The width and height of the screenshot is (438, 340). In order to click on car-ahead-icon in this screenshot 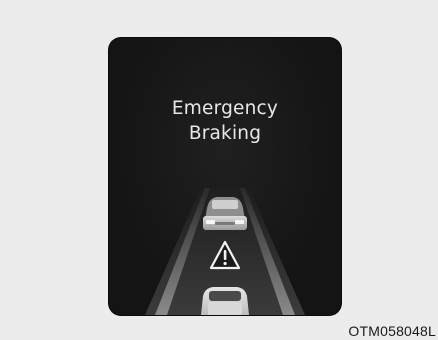, I will do `click(225, 216)`.